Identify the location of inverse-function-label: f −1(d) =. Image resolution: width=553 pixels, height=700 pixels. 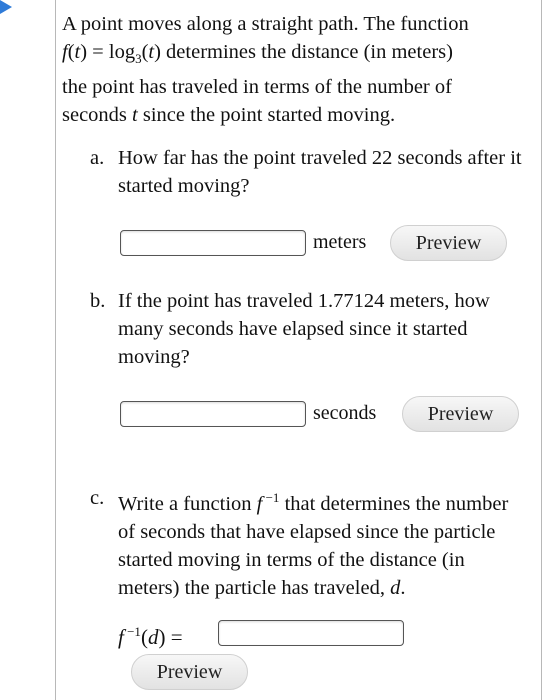
(150, 636).